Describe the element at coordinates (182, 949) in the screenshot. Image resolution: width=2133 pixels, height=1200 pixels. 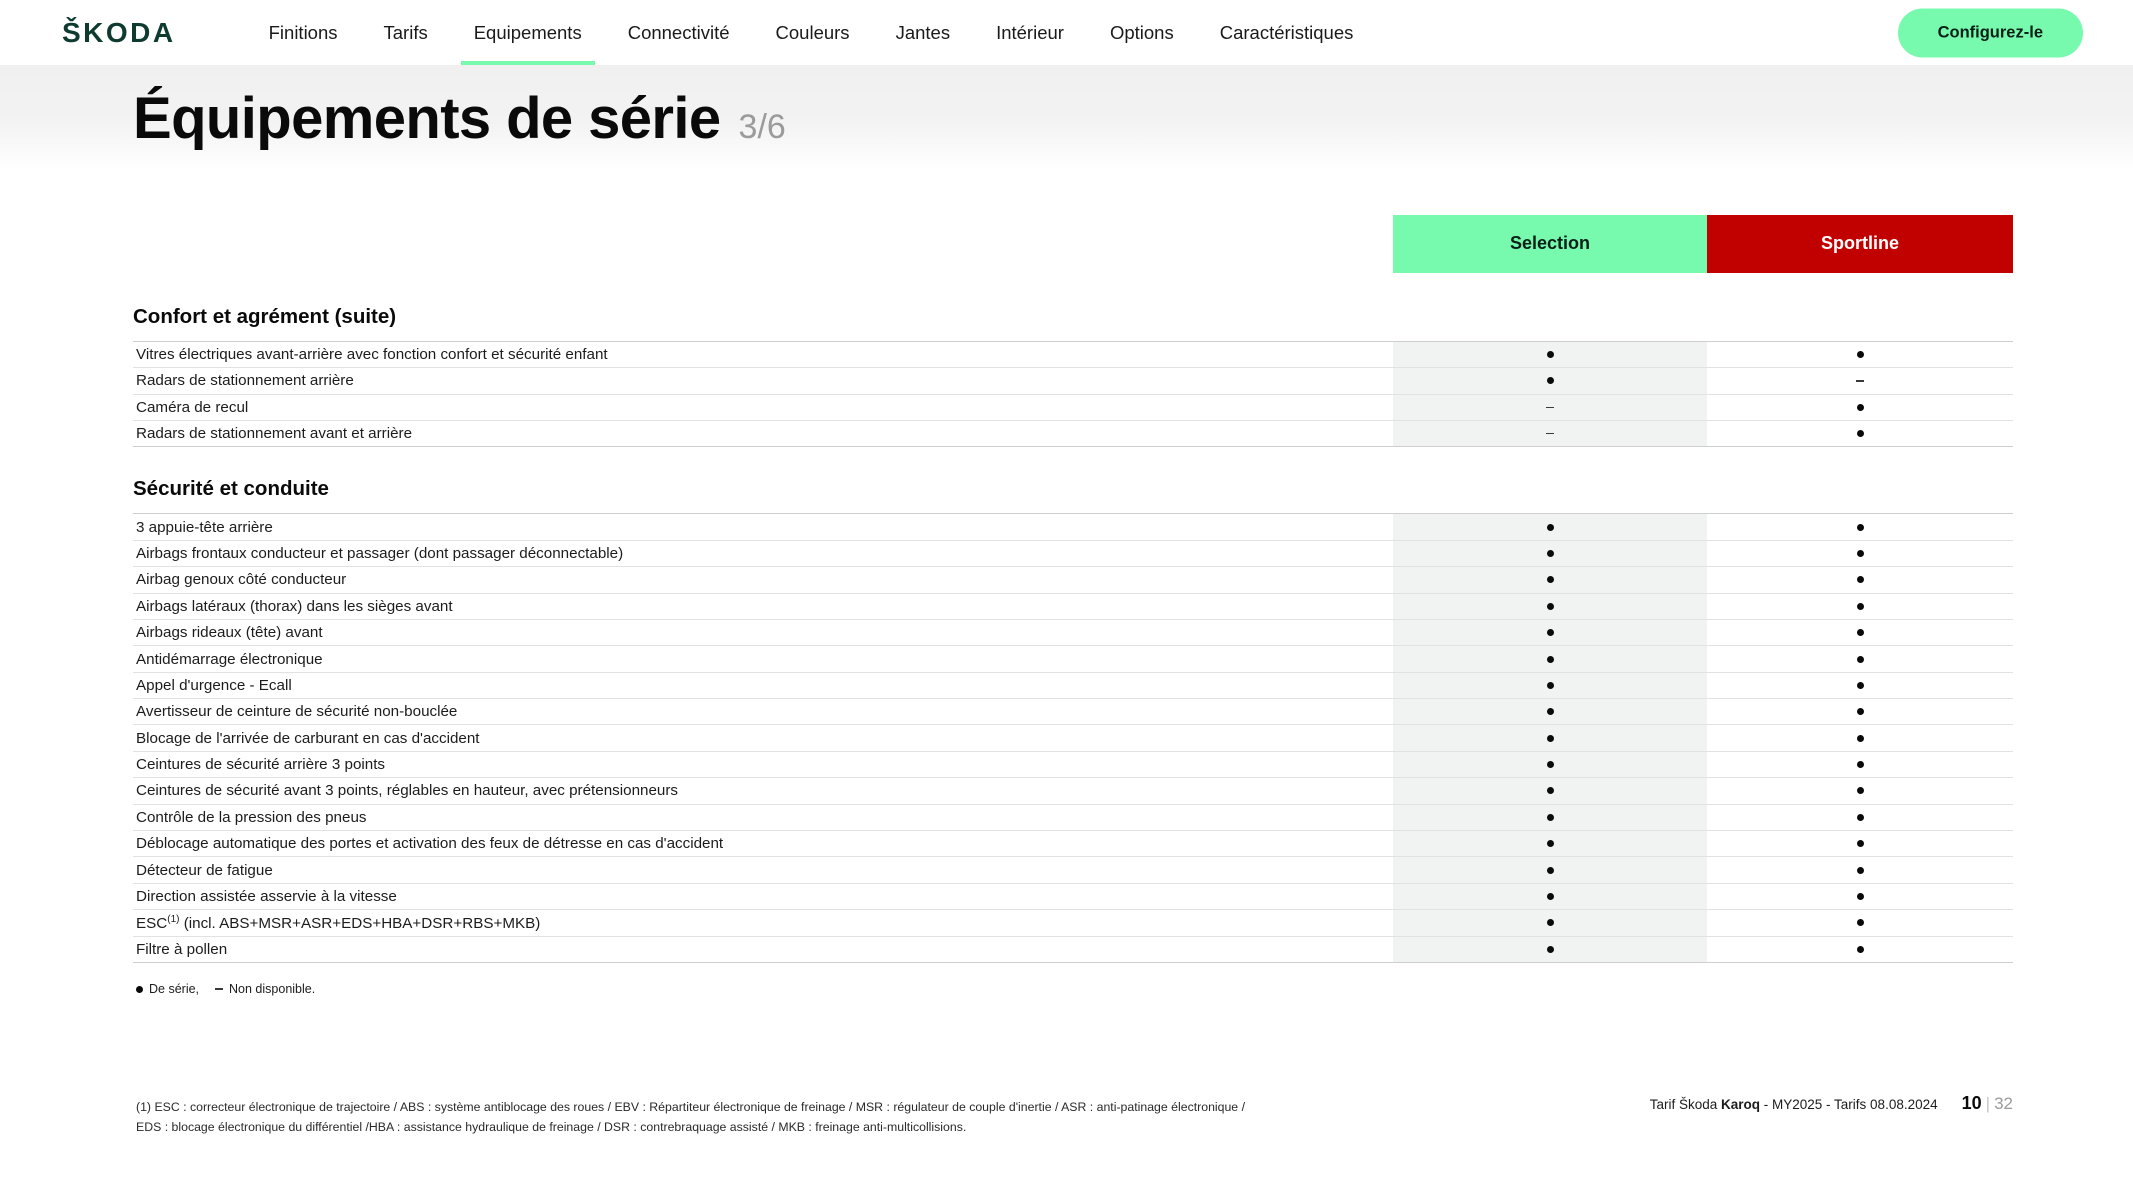
I see `row-label: Filtre à pollen` at that location.